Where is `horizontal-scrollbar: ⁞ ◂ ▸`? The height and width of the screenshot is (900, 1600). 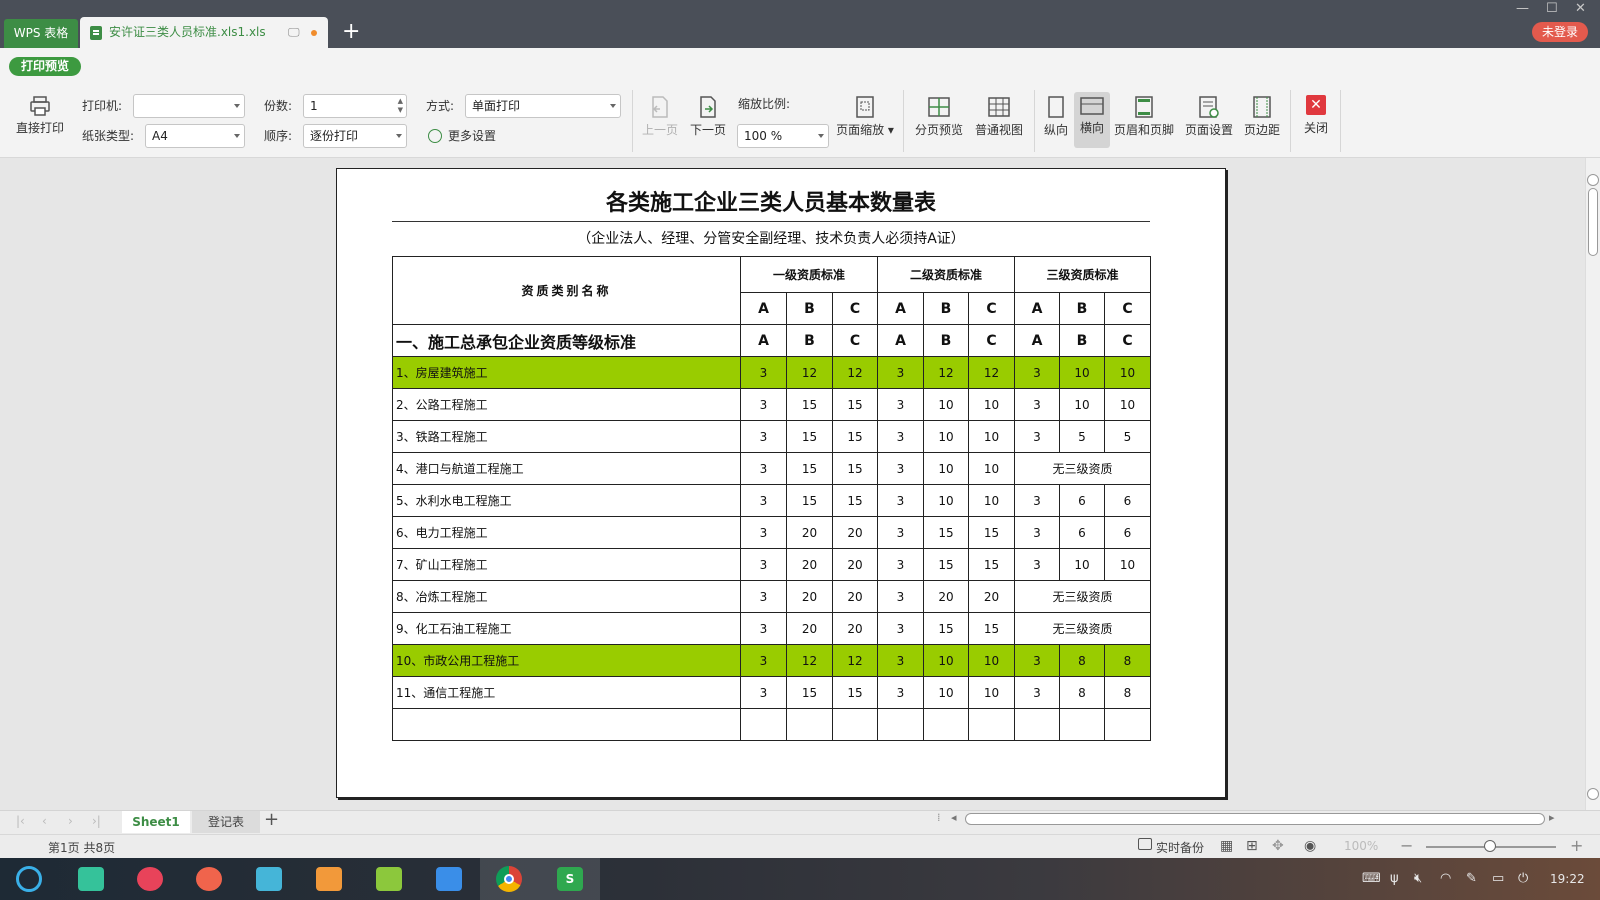
horizontal-scrollbar: ⁞ ◂ ▸ is located at coordinates (1250, 819).